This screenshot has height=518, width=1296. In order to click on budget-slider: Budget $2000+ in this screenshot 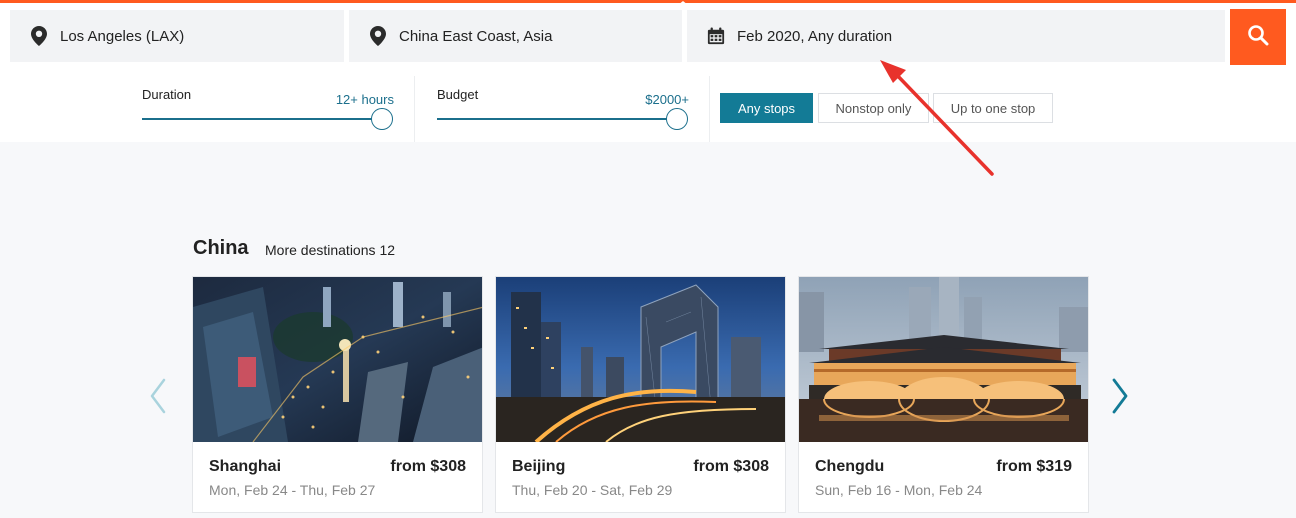, I will do `click(563, 109)`.